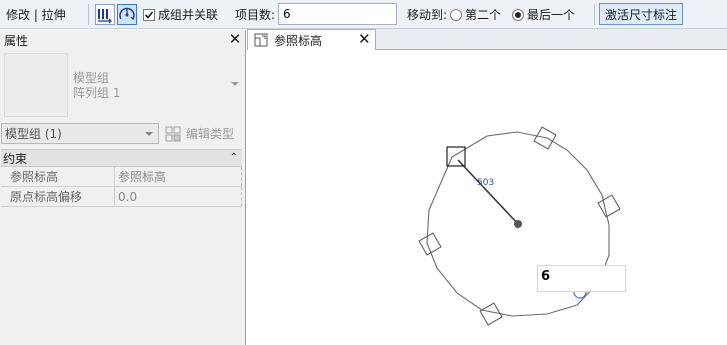 Image resolution: width=727 pixels, height=345 pixels. What do you see at coordinates (581, 278) in the screenshot?
I see `temporary-dimension-input: 6` at bounding box center [581, 278].